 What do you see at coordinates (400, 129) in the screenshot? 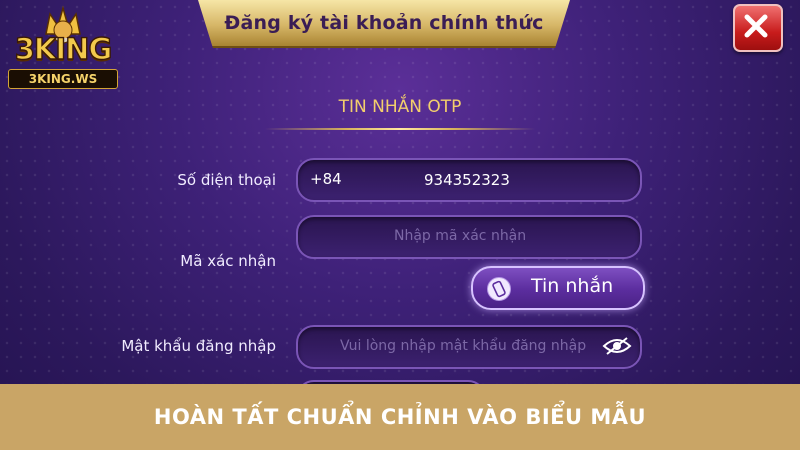
I see `section-divider` at bounding box center [400, 129].